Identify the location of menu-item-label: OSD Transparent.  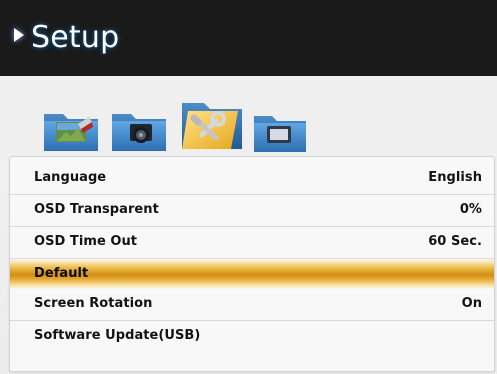
(96, 209).